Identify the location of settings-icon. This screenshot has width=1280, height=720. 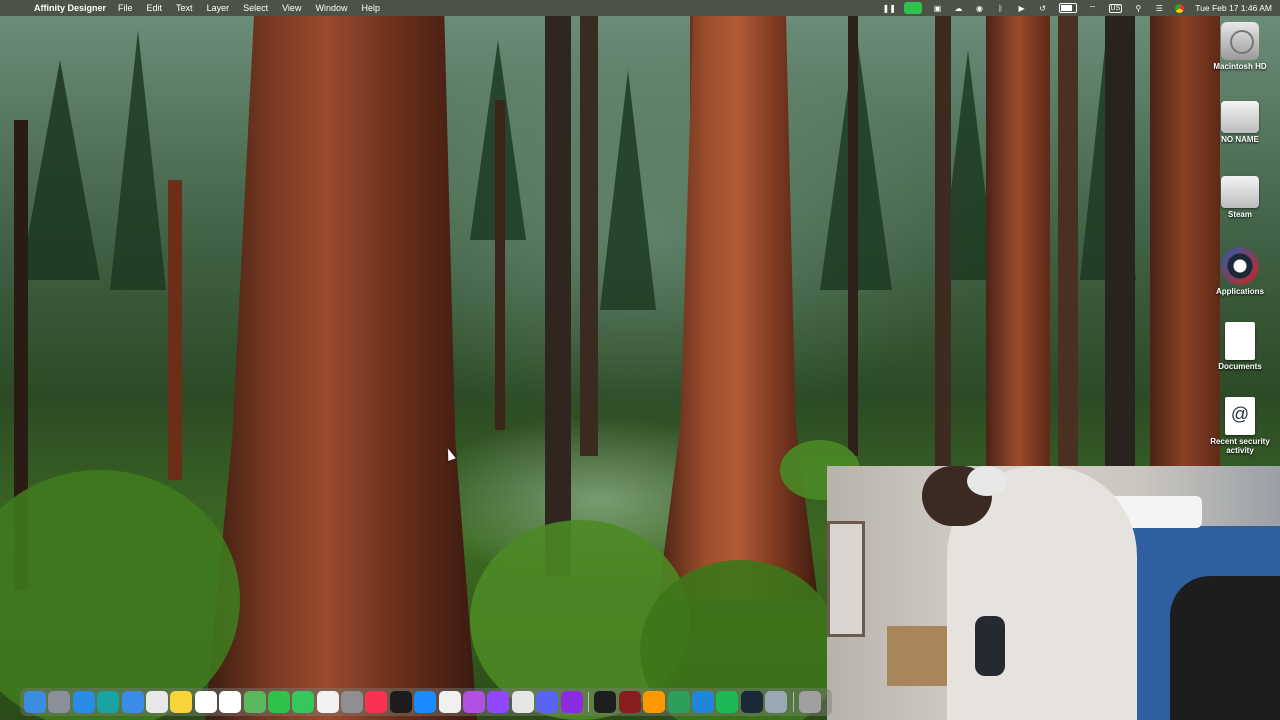
(352, 702).